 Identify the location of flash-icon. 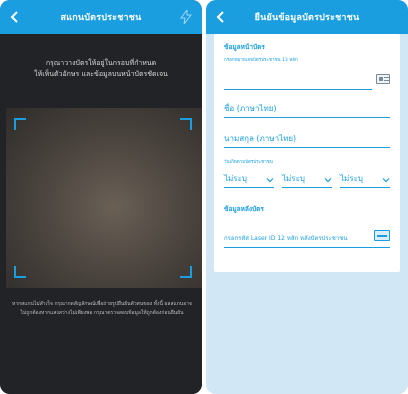
(186, 17).